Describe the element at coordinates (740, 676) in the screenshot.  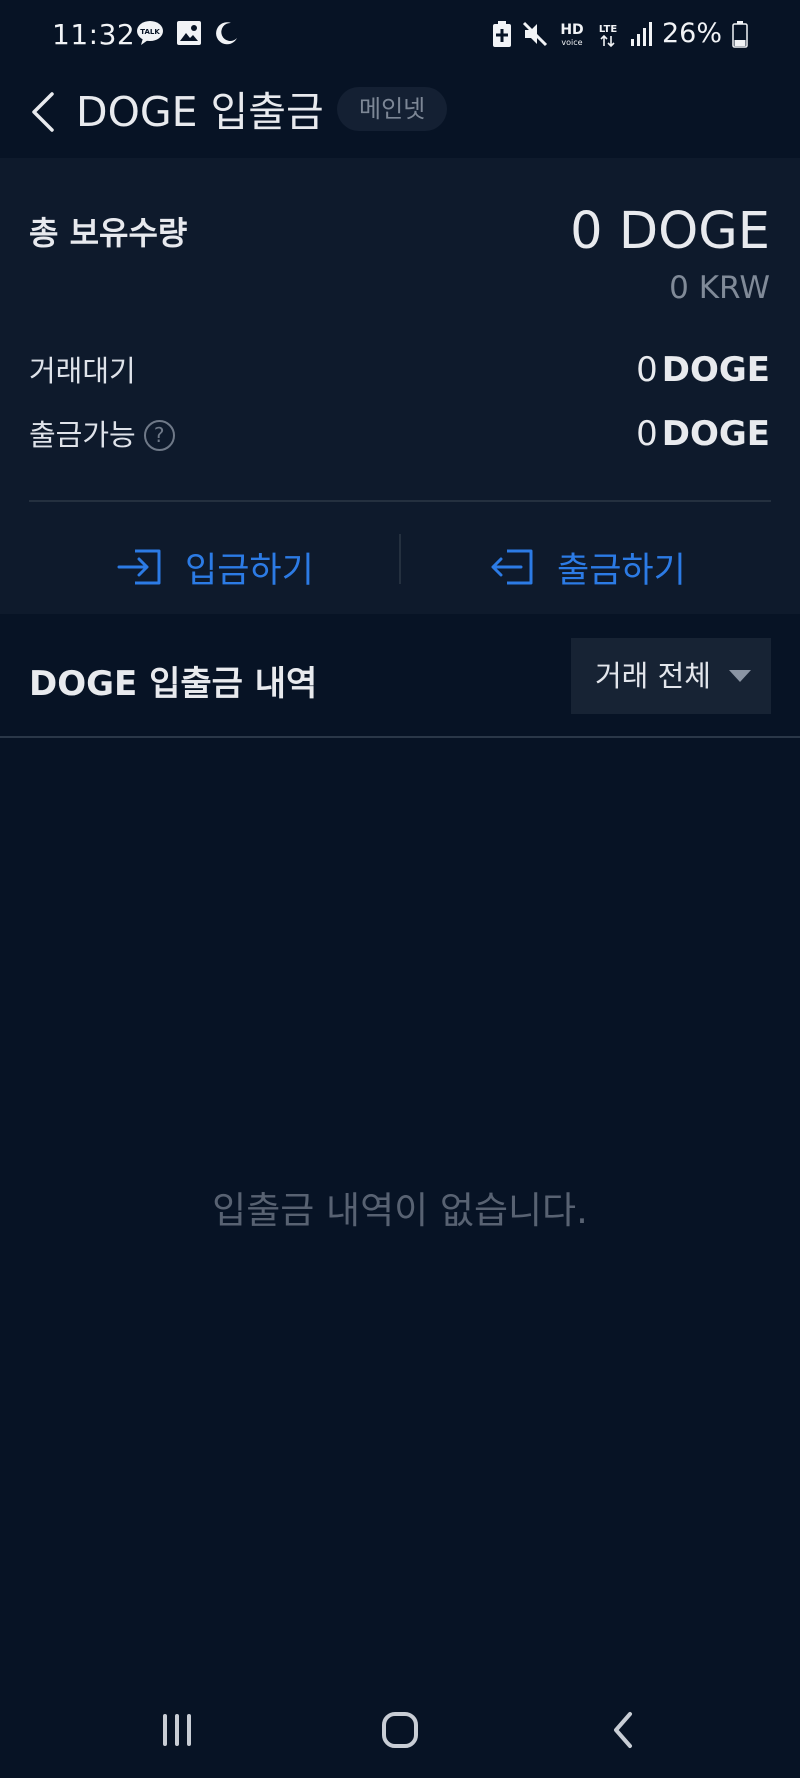
I see `caret-down-icon` at that location.